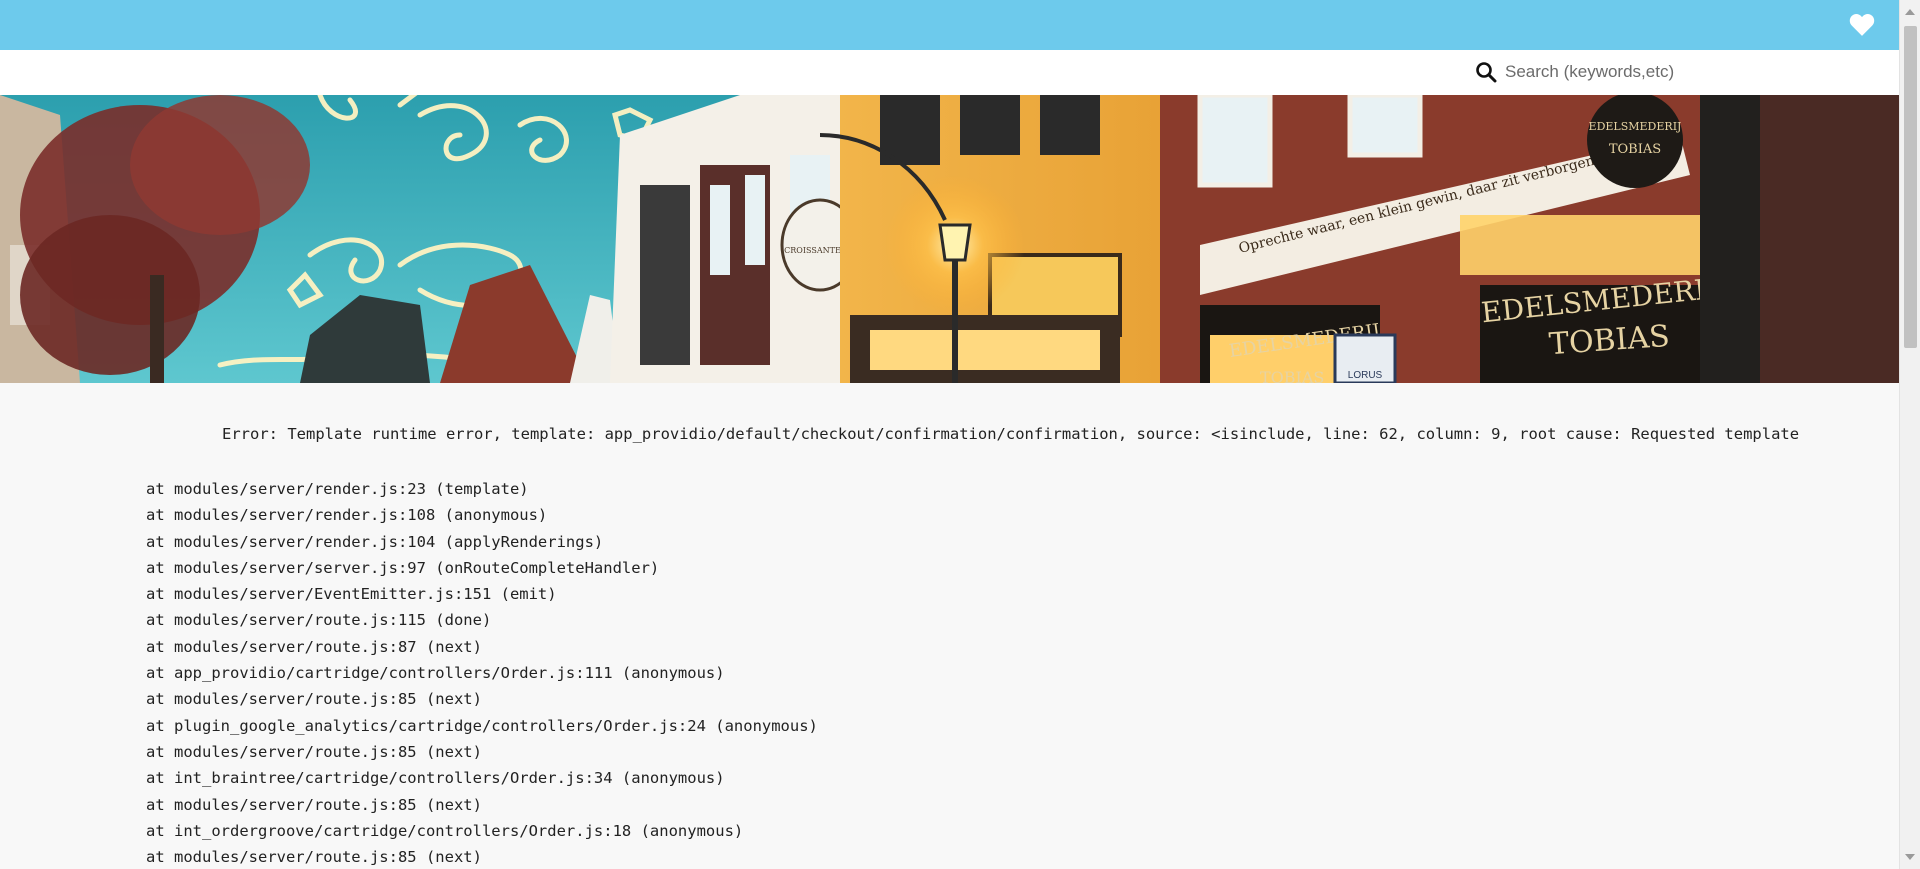 This screenshot has width=1920, height=869. Describe the element at coordinates (1910, 857) in the screenshot. I see `scroll-down-arrow-icon` at that location.